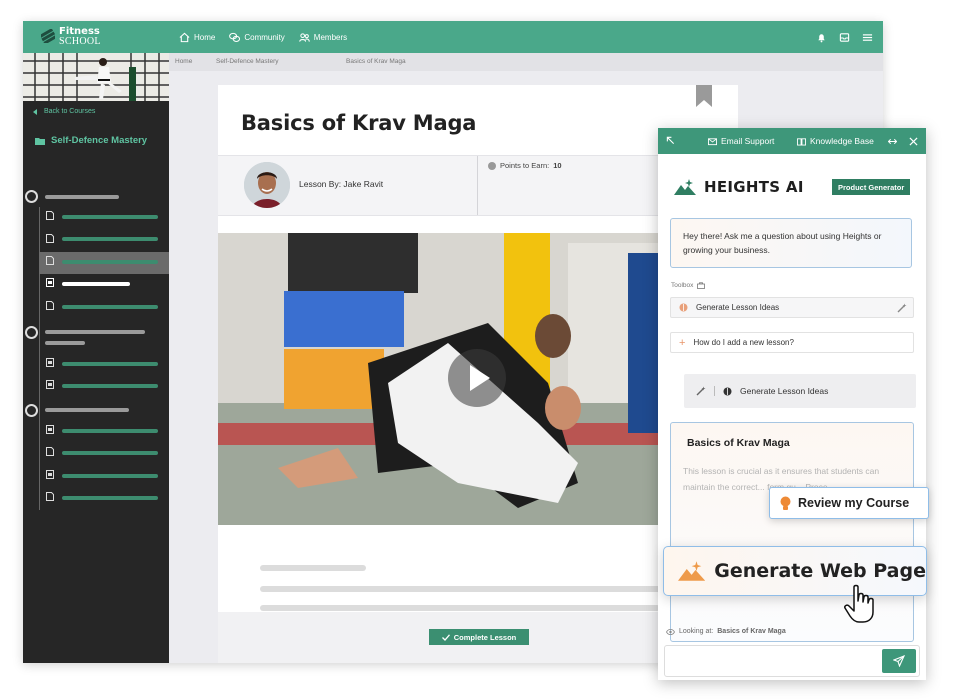 Image resolution: width=967 pixels, height=700 pixels. I want to click on close-icon, so click(913, 141).